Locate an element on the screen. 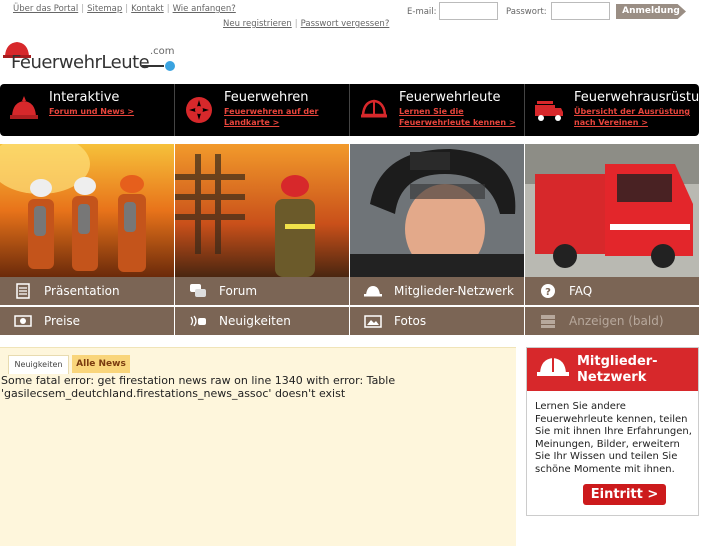  ads-icon is located at coordinates (548, 321).